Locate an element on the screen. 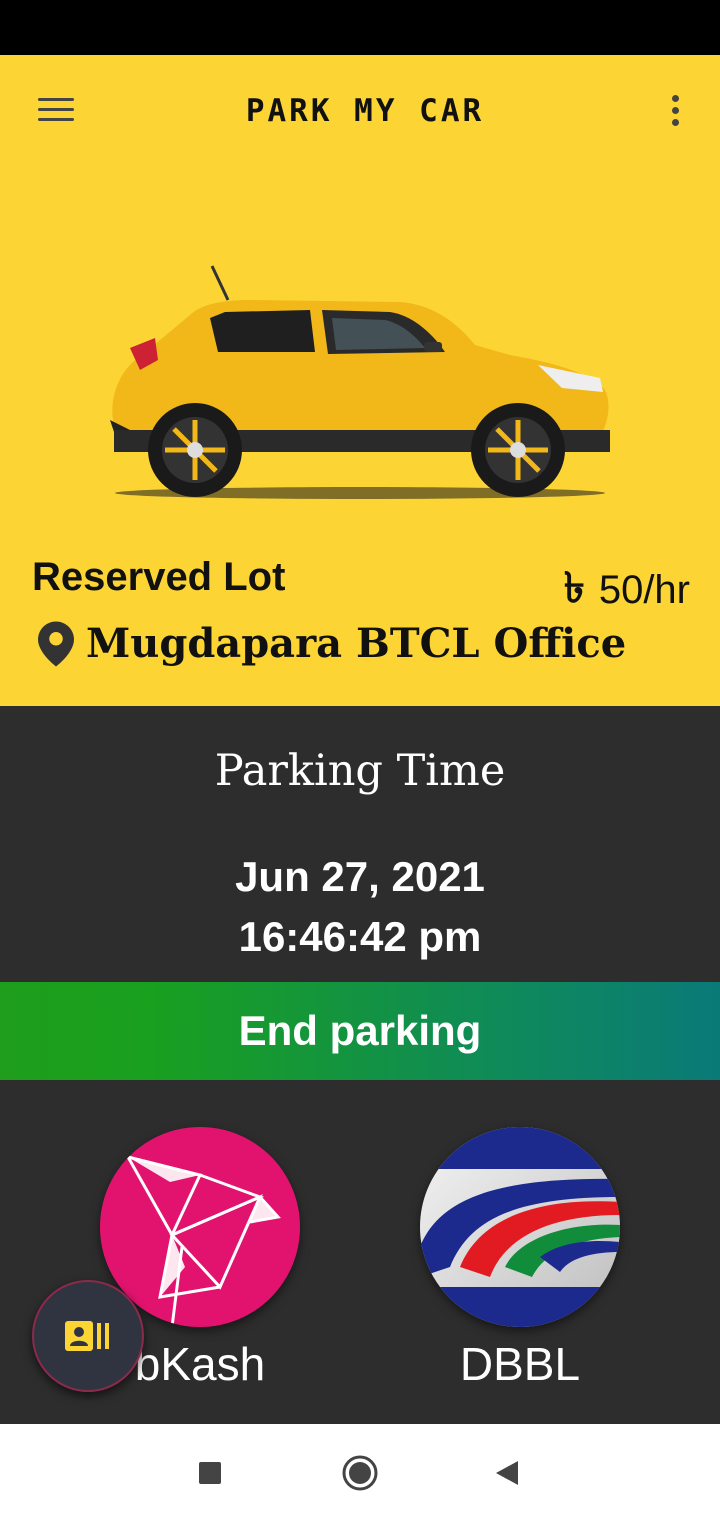 The width and height of the screenshot is (720, 1520). car-image is located at coordinates (360, 382).